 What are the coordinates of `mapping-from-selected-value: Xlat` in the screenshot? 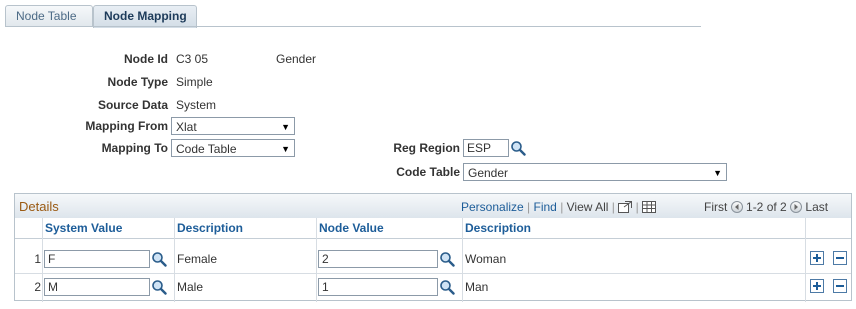 It's located at (186, 127).